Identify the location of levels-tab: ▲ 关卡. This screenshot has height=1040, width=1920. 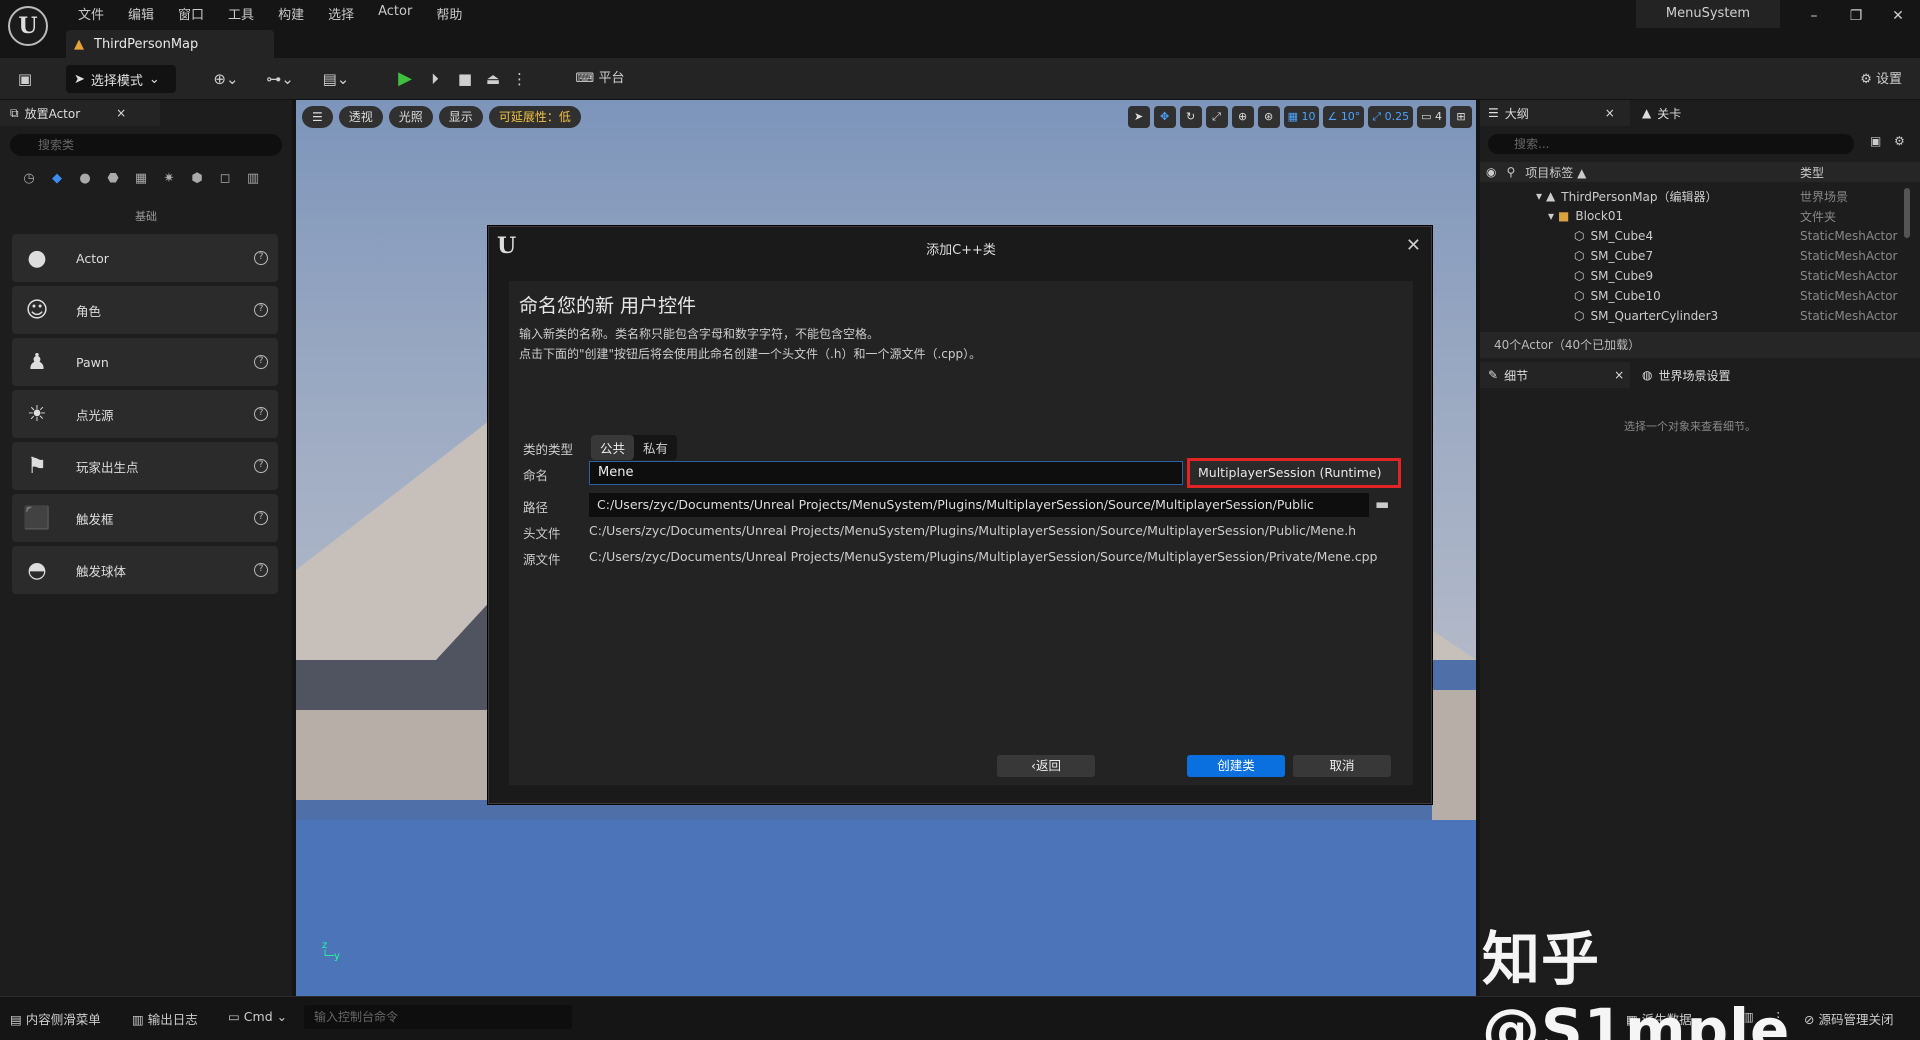
(1684, 113).